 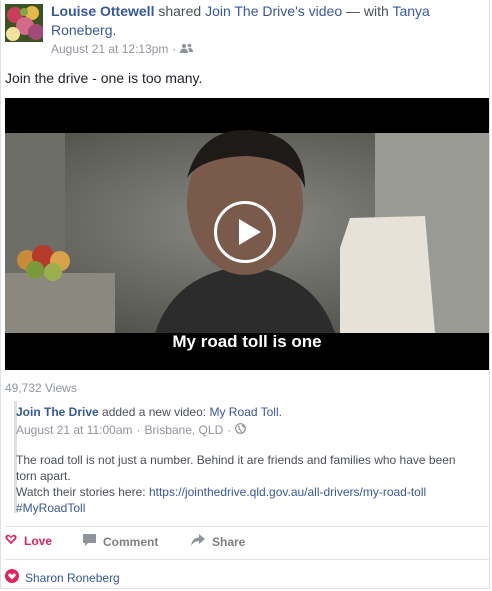 What do you see at coordinates (184, 430) in the screenshot?
I see `location-link: Brisbane, QLD` at bounding box center [184, 430].